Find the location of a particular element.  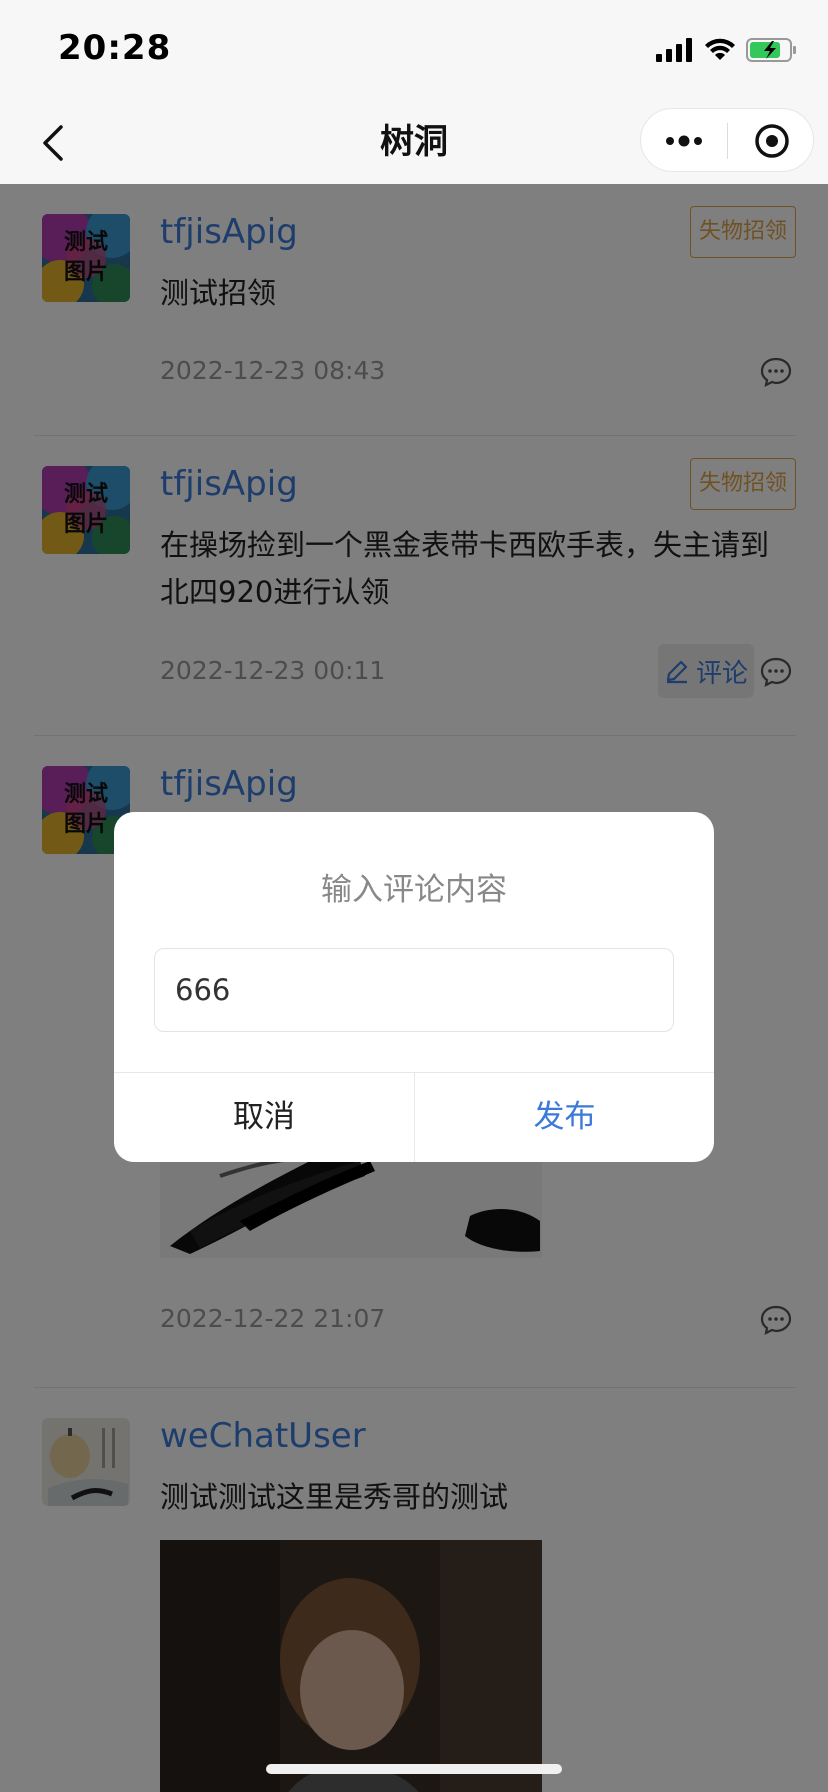

more-dots-icon is located at coordinates (684, 141).